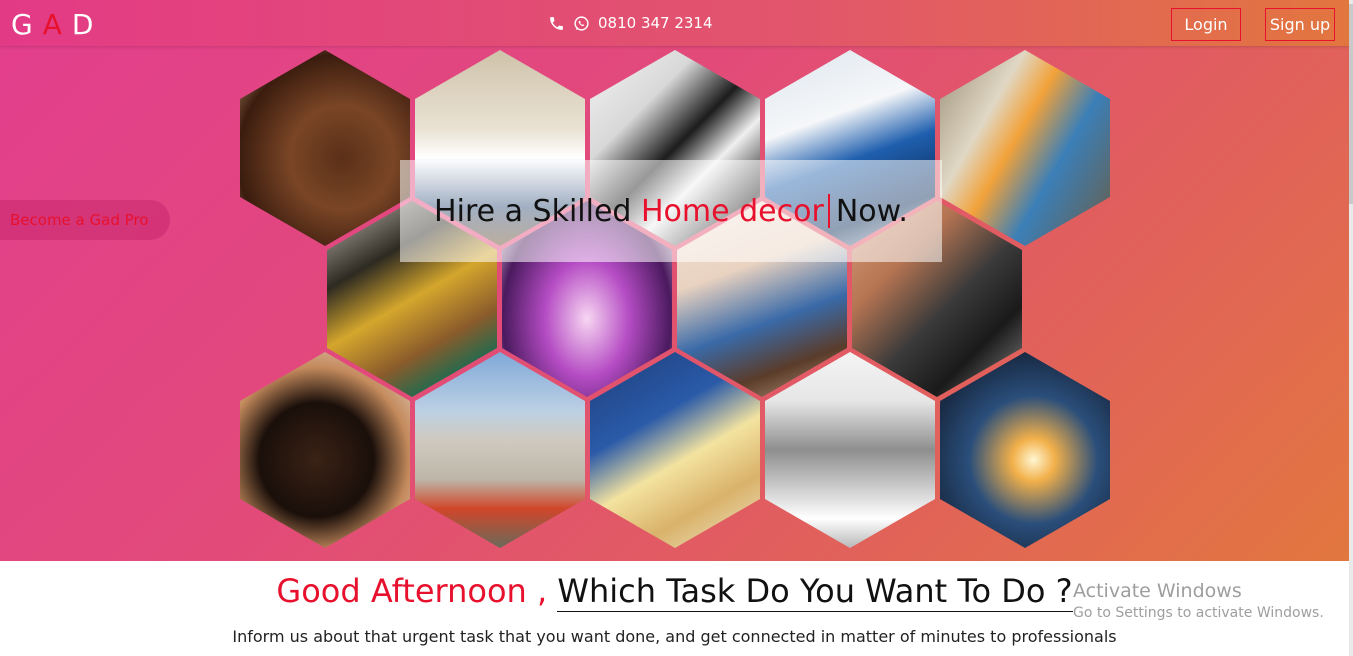 This screenshot has width=1353, height=656. I want to click on logo: GAD, so click(57, 24).